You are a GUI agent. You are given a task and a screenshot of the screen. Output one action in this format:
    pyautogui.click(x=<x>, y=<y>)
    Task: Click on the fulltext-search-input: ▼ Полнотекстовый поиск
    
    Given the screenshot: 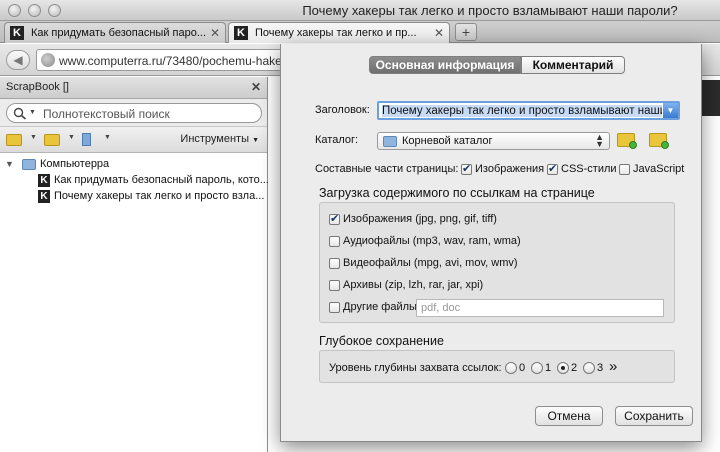 What is the action you would take?
    pyautogui.click(x=134, y=113)
    